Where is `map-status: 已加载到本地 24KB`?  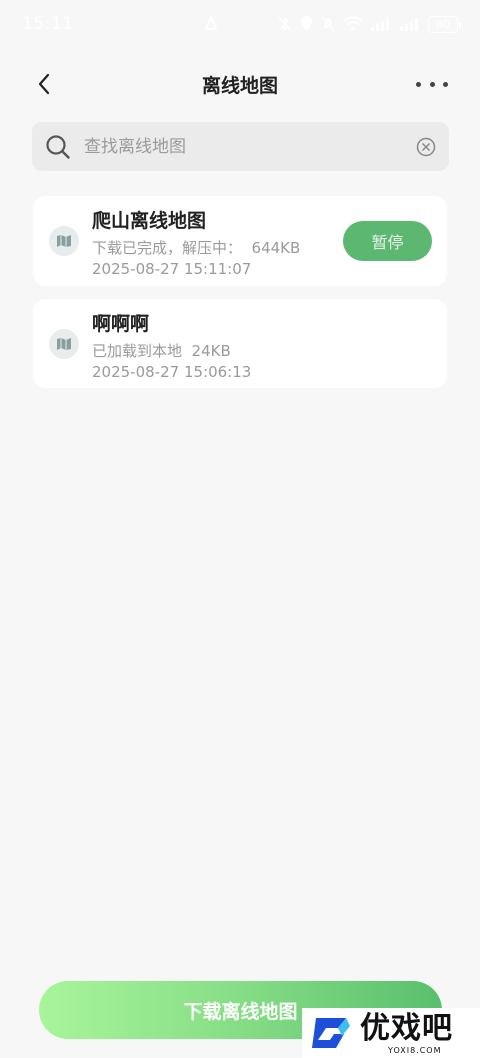 map-status: 已加载到本地 24KB is located at coordinates (161, 351).